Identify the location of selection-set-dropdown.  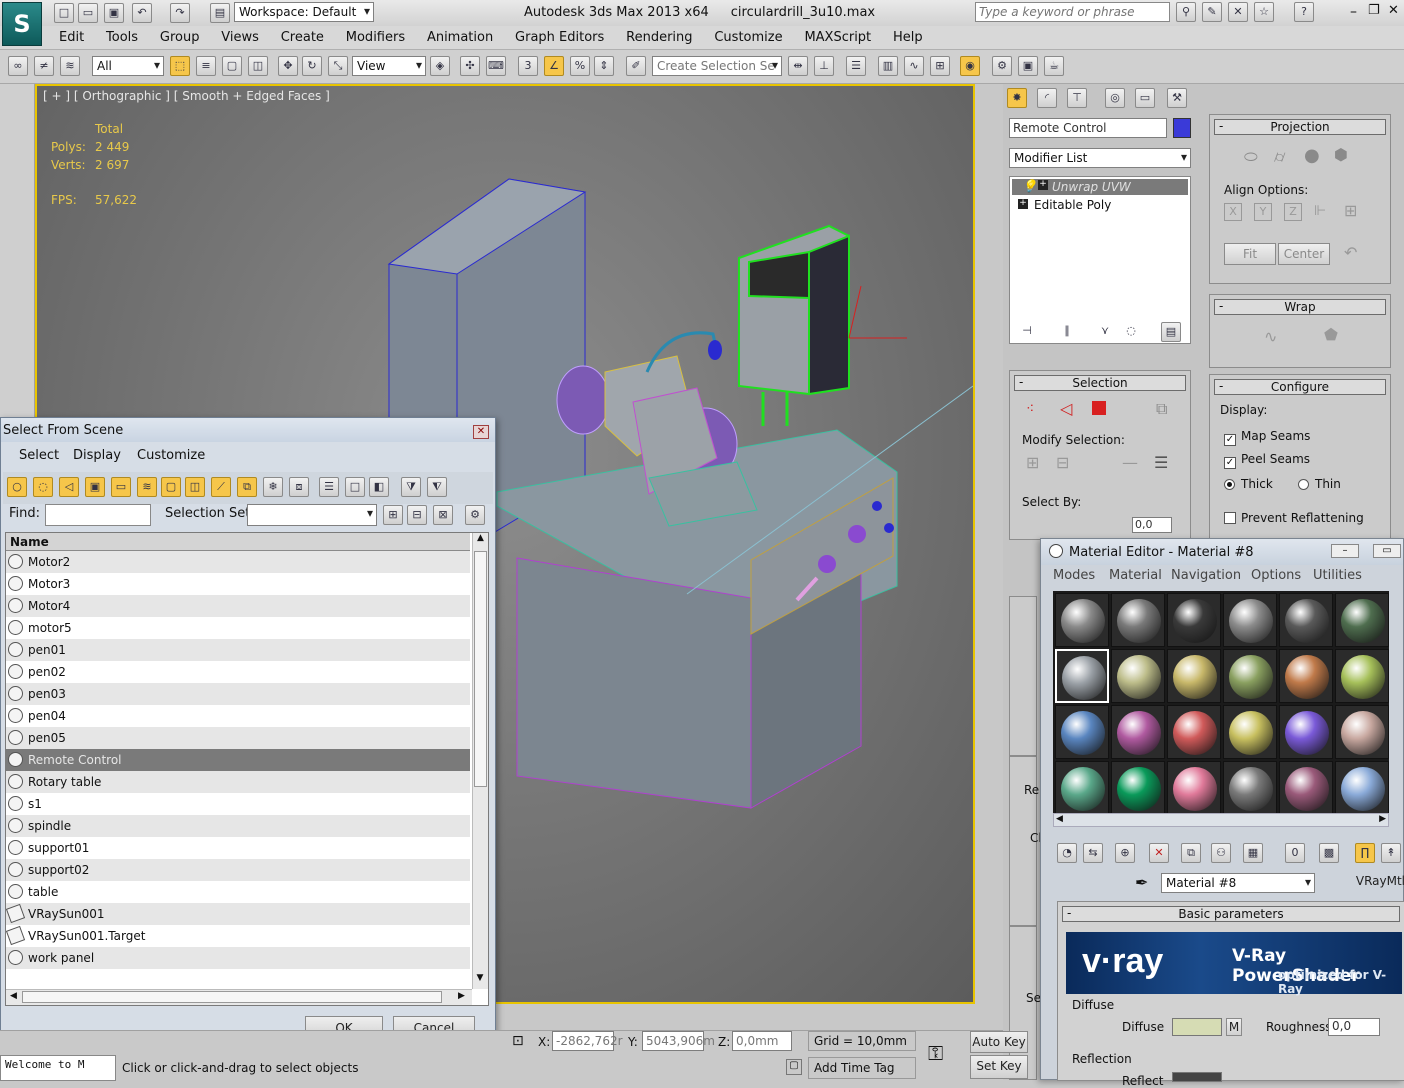
(312, 515).